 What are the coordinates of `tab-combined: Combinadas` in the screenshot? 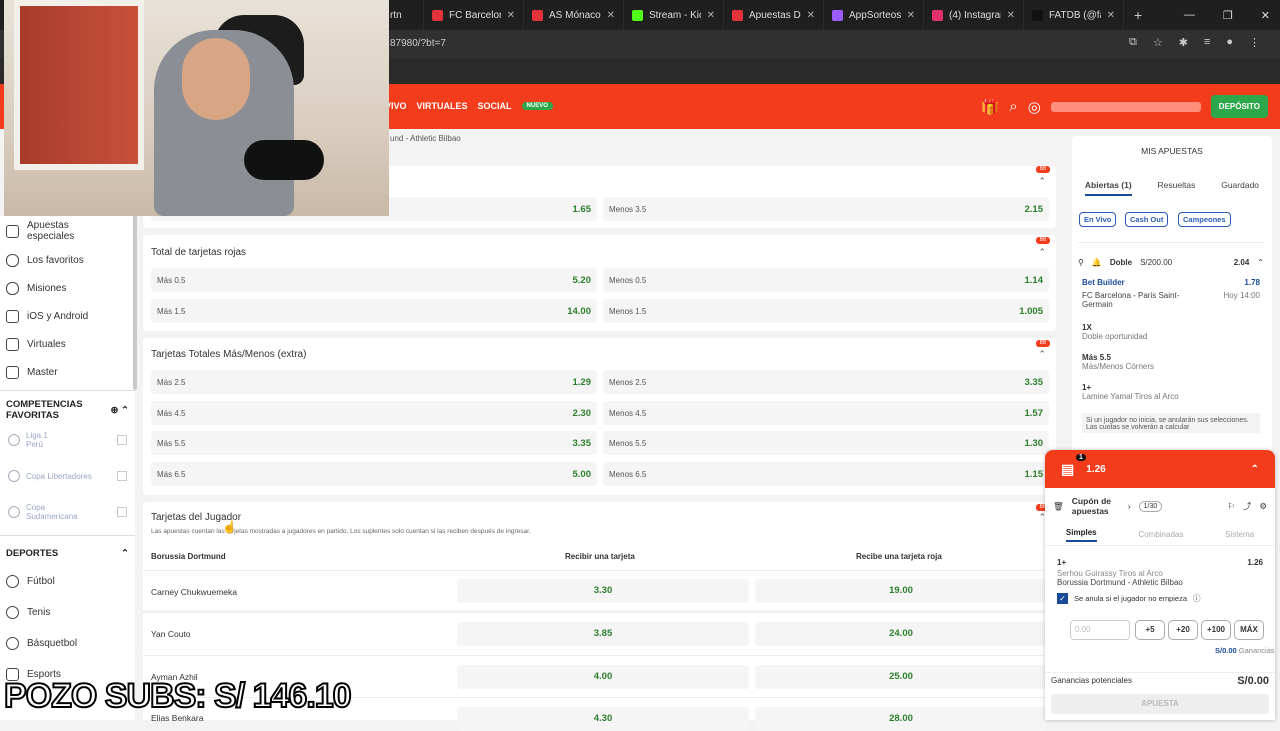 It's located at (1160, 534).